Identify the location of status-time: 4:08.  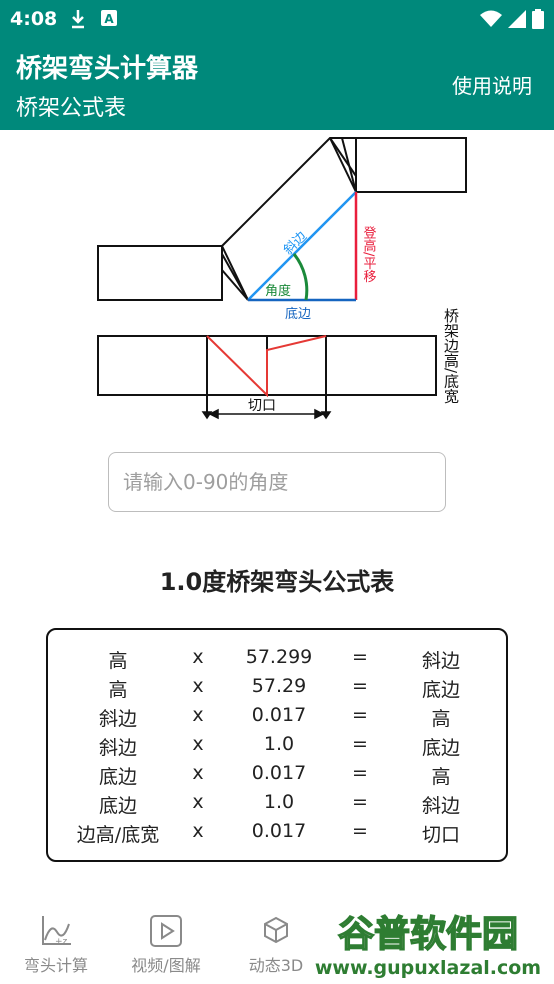
(34, 19).